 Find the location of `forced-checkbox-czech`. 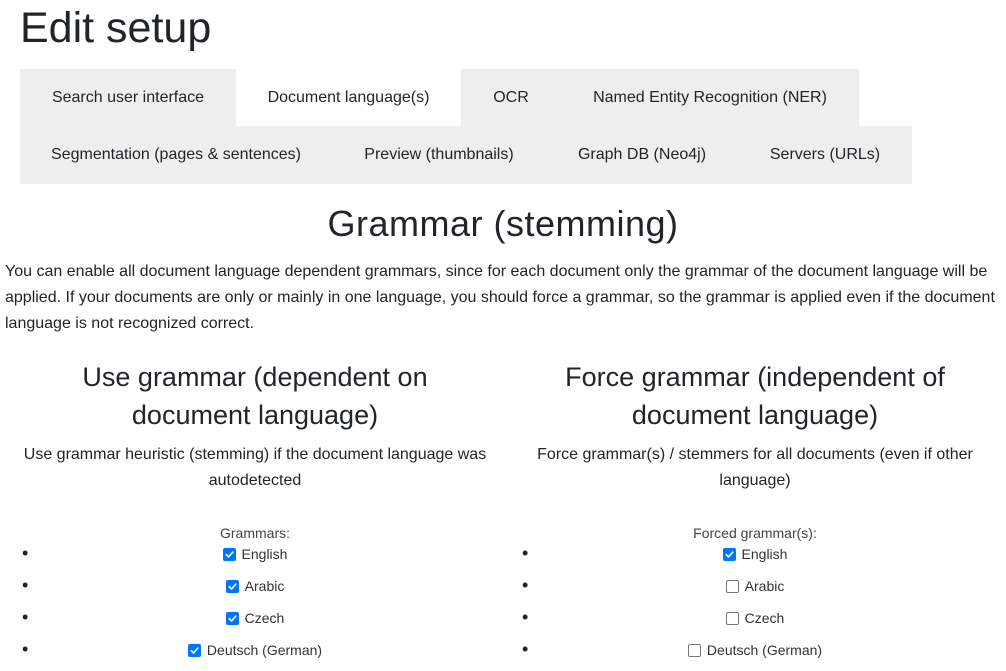

forced-checkbox-czech is located at coordinates (732, 618).